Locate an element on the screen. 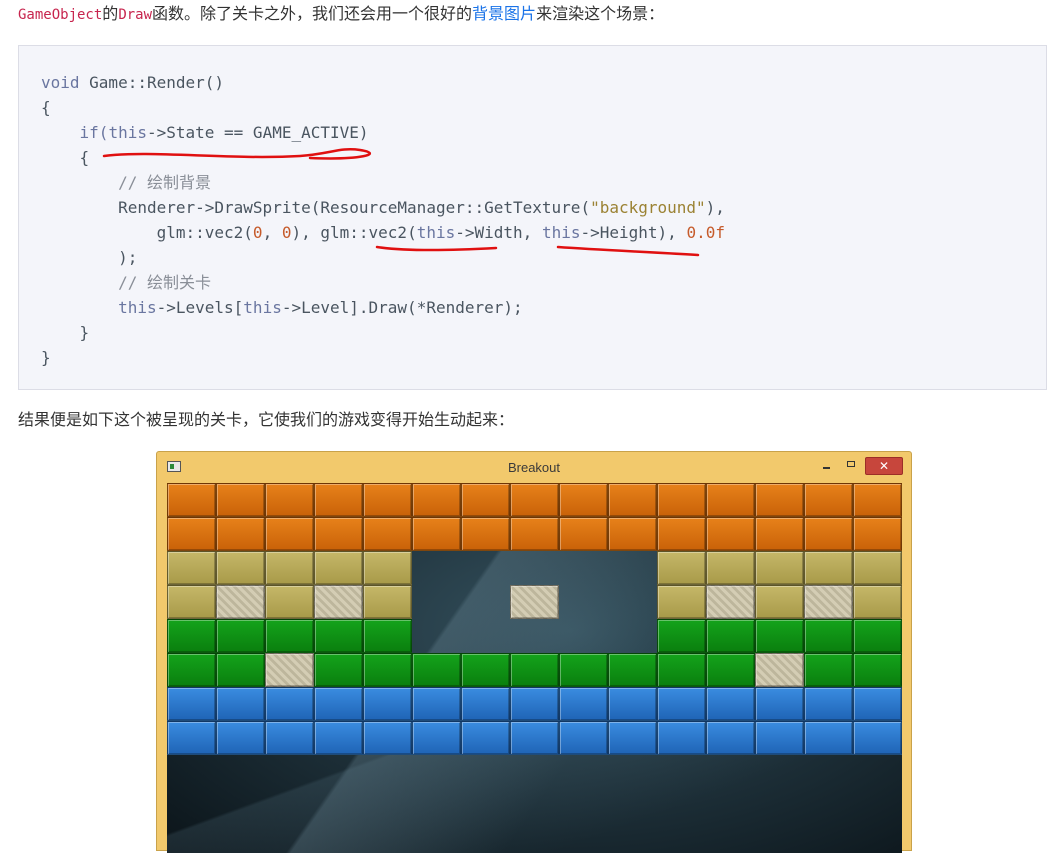 Image resolution: width=1051 pixels, height=853 pixels. window-titlebar: Breakout ✕ is located at coordinates (534, 467).